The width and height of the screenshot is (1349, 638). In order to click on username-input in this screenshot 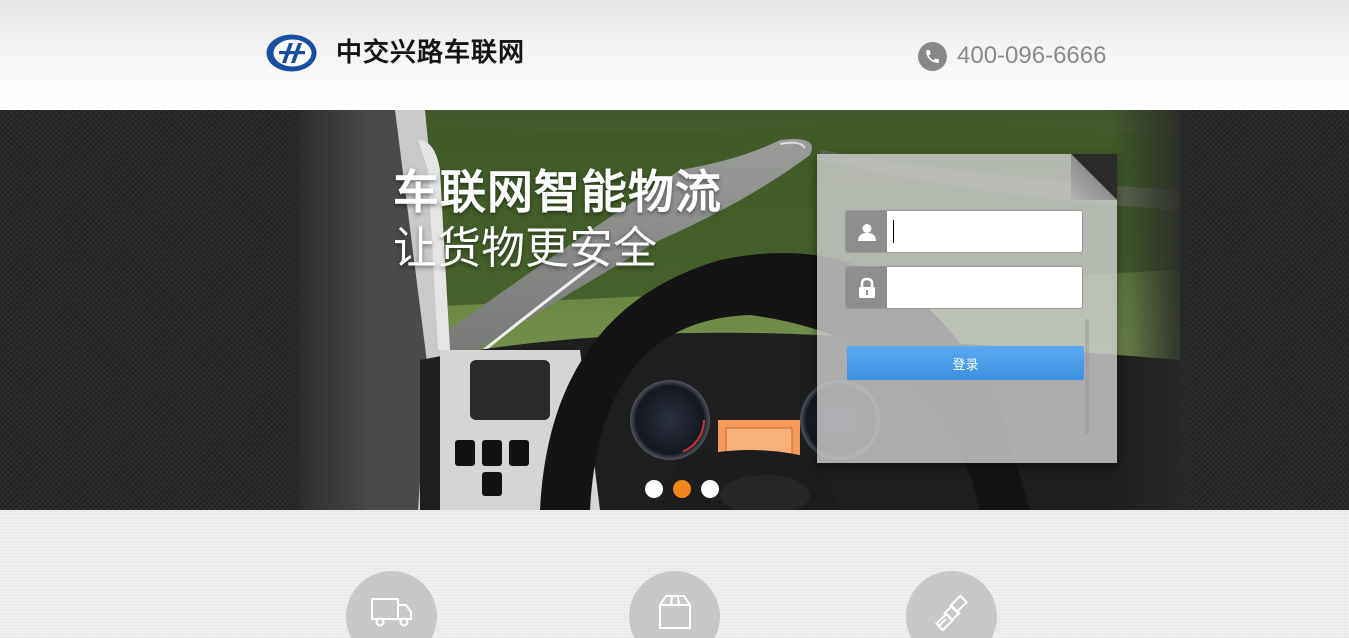, I will do `click(984, 231)`.